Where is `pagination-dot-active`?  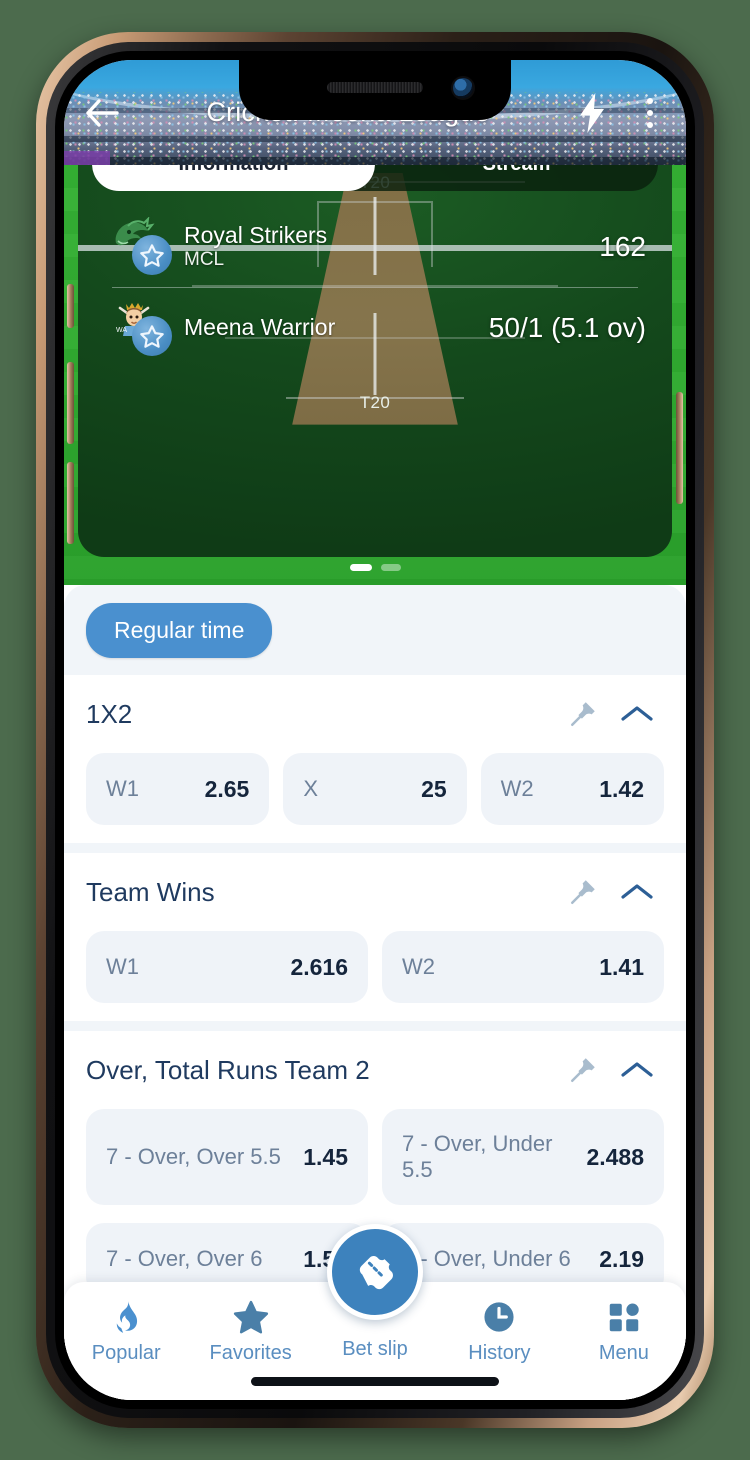
pagination-dot-active is located at coordinates (360, 567).